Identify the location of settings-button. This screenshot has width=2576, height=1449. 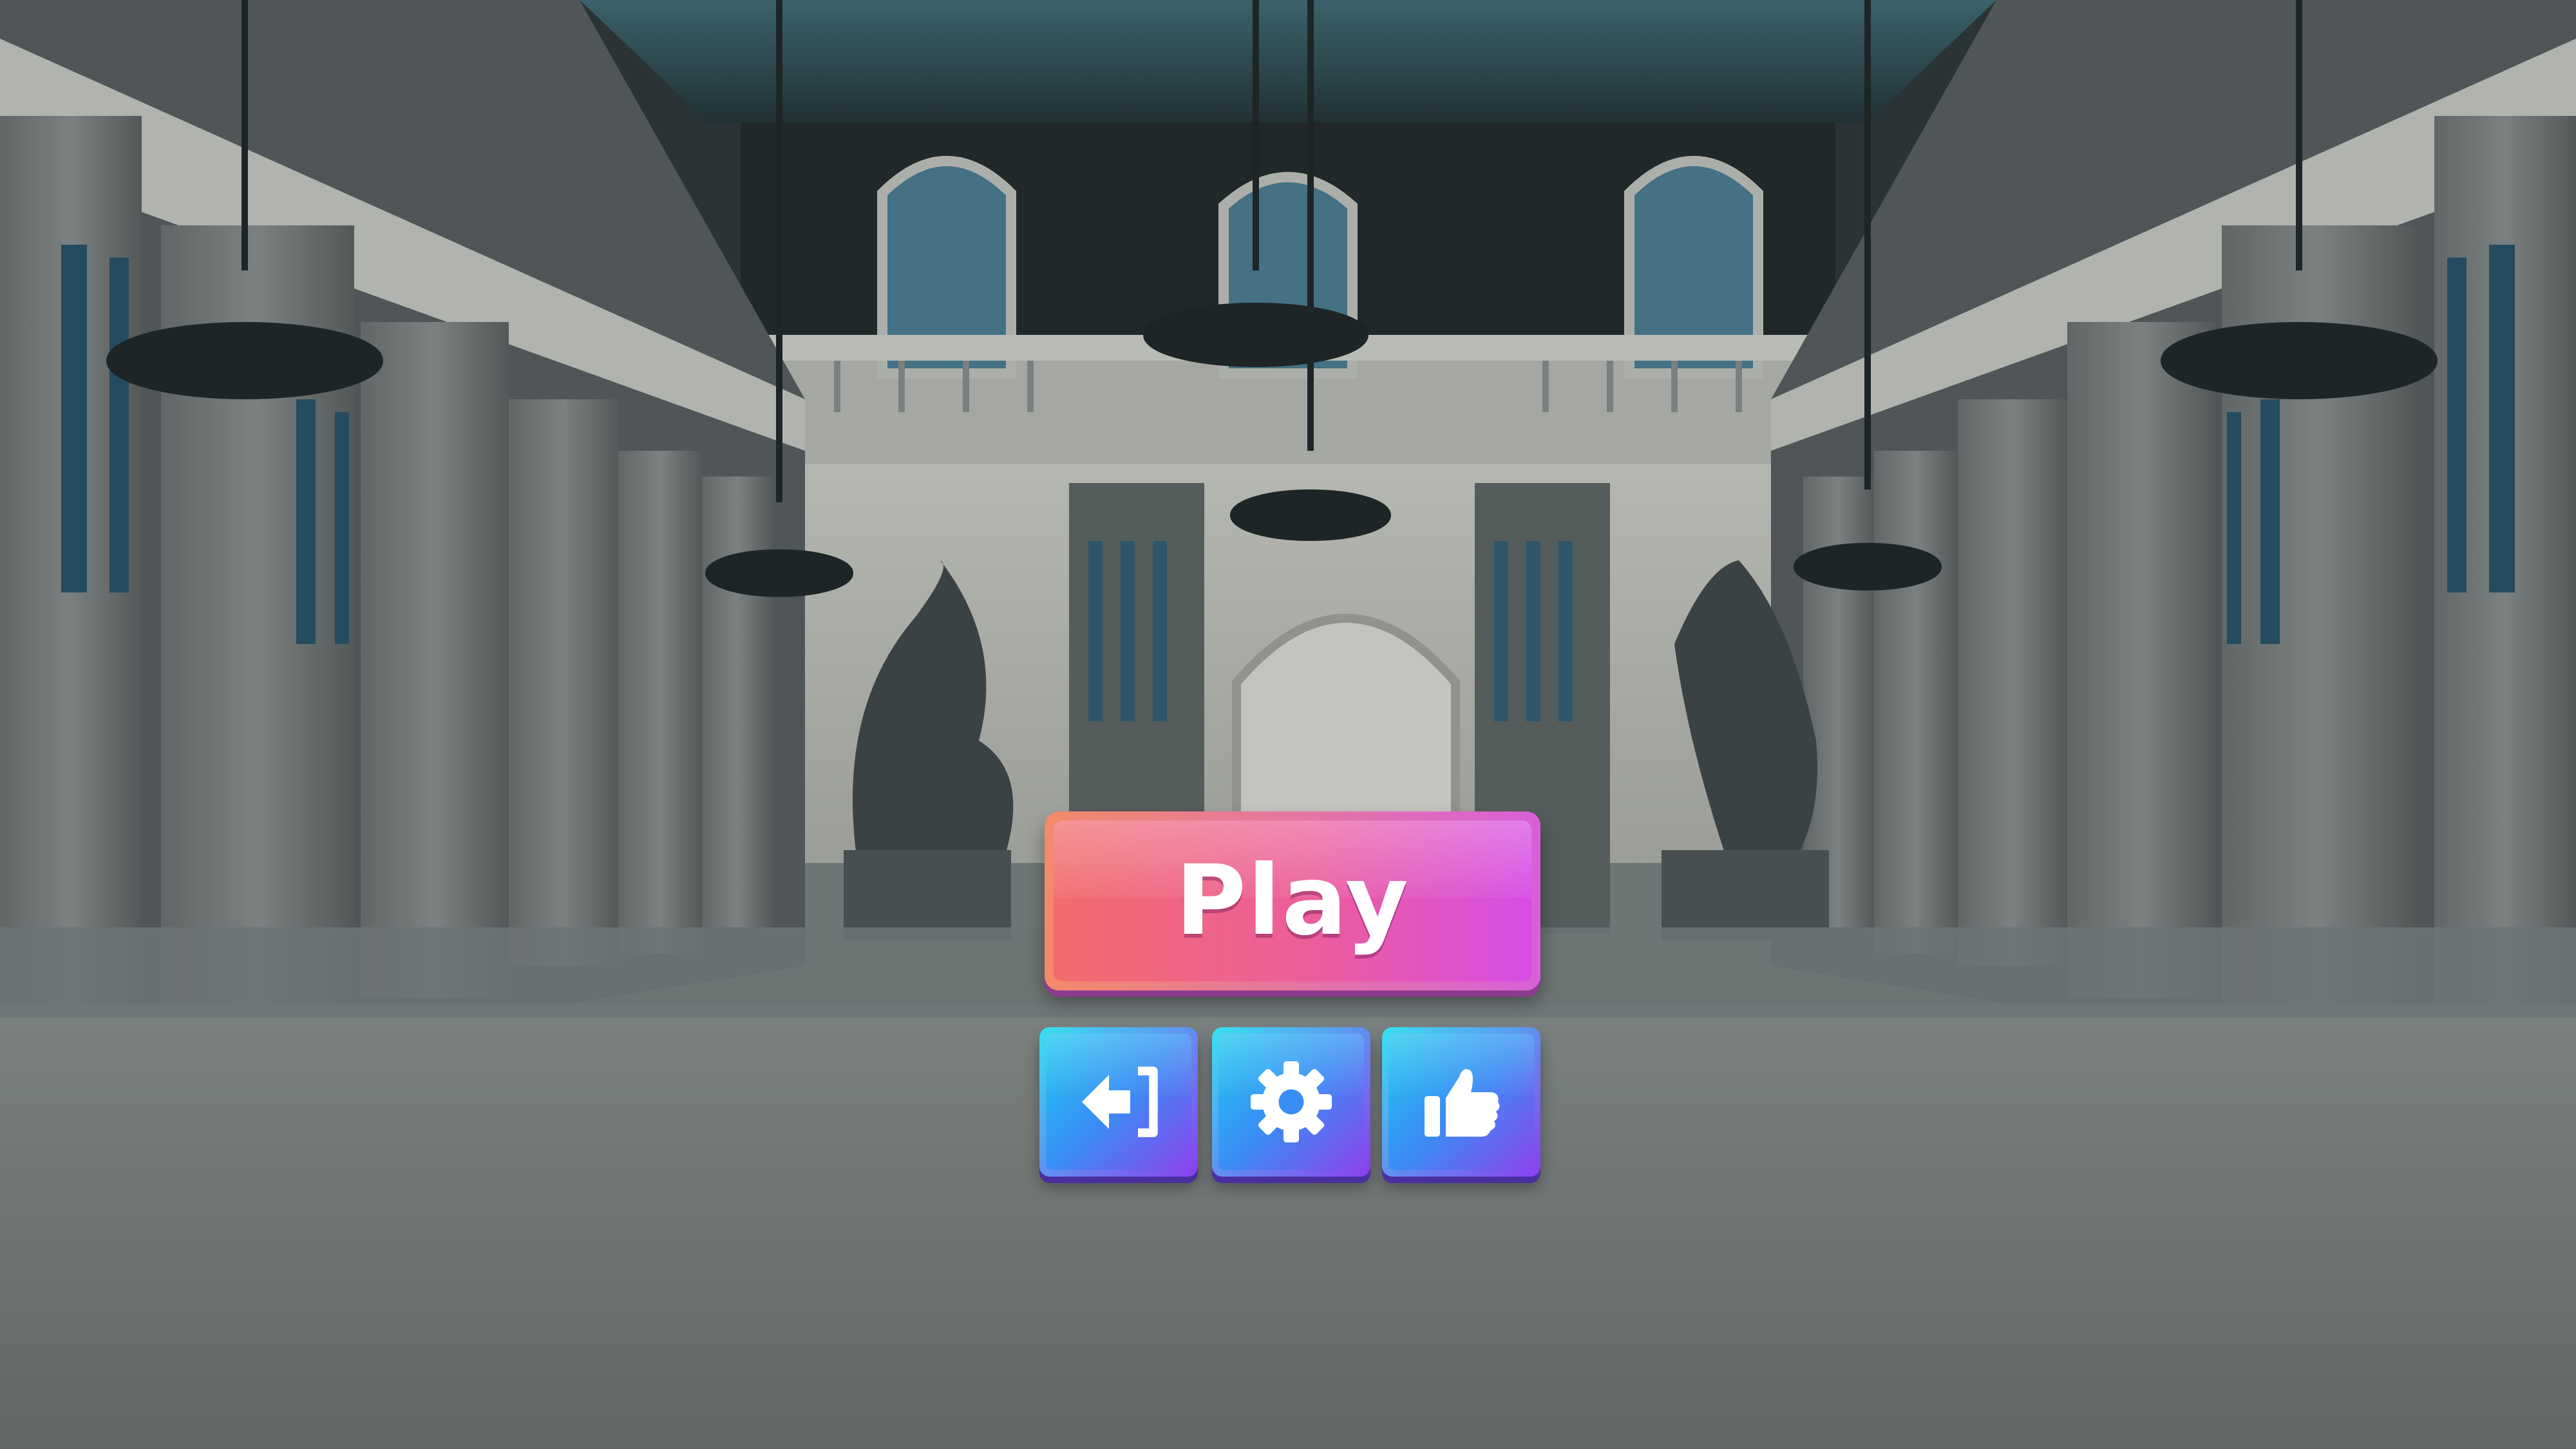
(1291, 1102).